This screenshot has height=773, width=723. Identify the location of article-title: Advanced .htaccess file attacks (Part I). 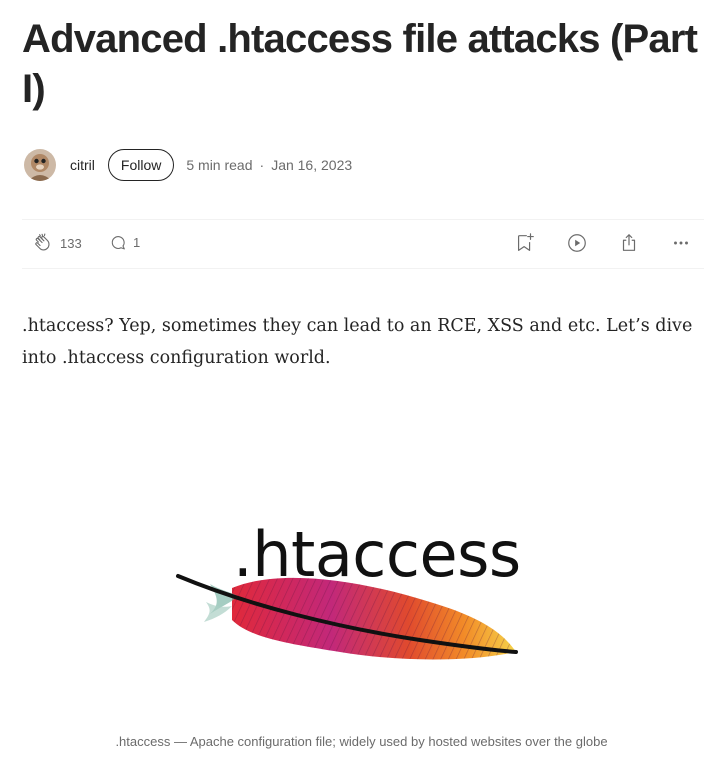
(360, 64).